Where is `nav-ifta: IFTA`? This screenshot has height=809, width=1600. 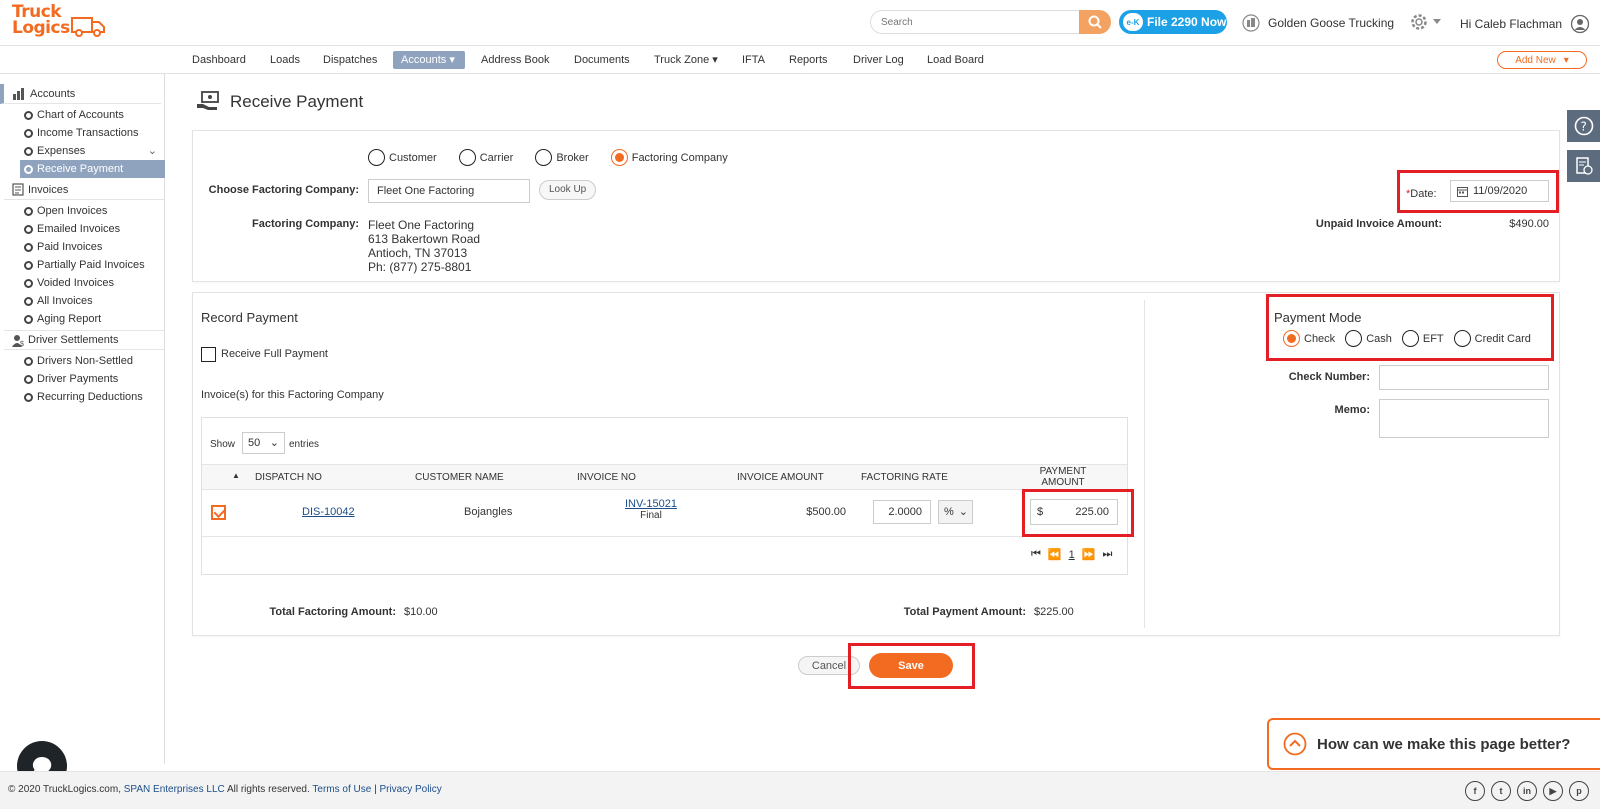 nav-ifta: IFTA is located at coordinates (753, 60).